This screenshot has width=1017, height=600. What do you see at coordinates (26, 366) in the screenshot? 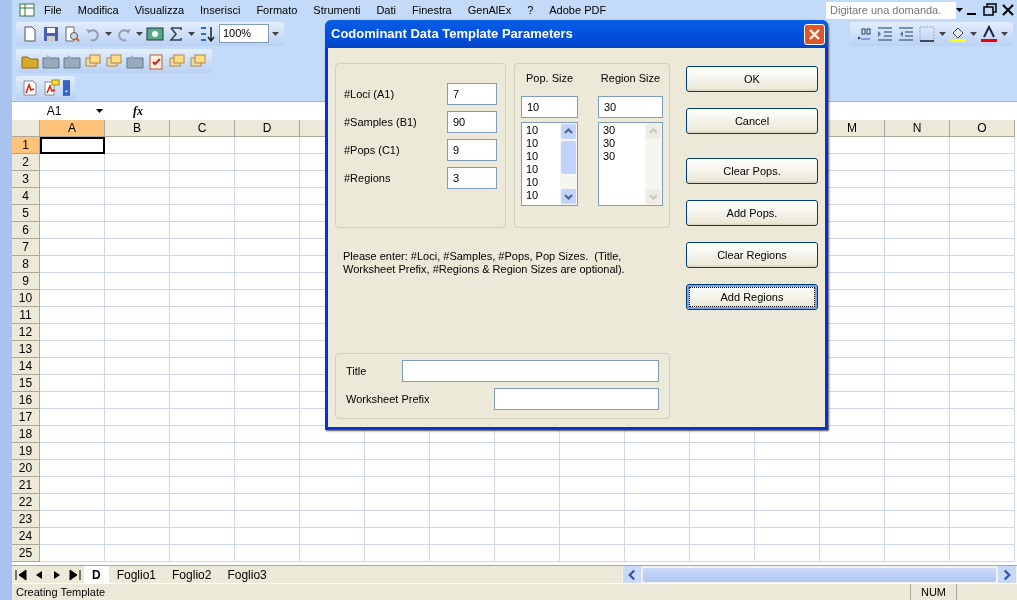
I see `row-header: 14` at bounding box center [26, 366].